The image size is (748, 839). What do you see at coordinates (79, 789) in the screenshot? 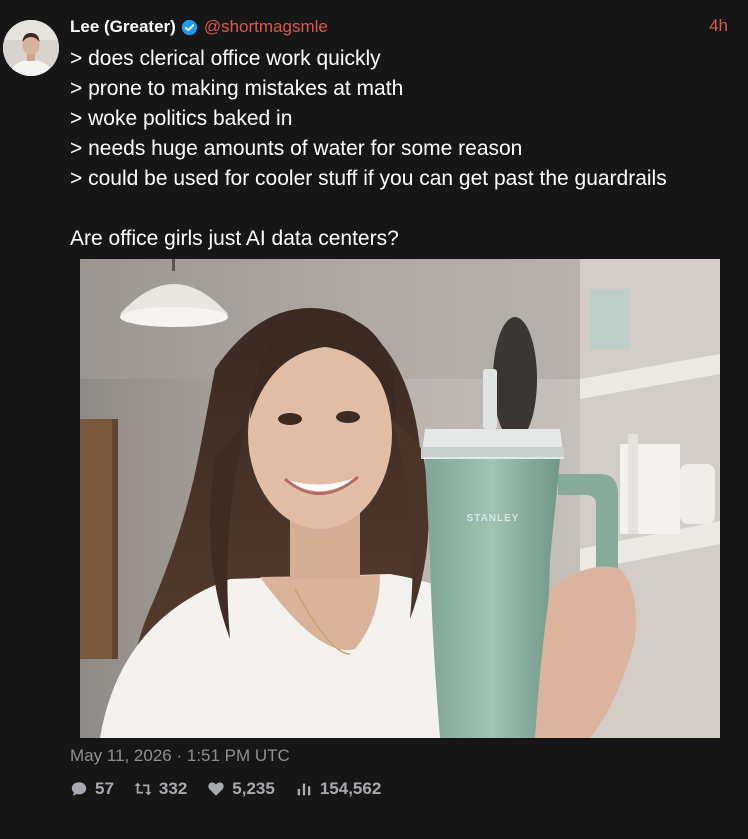
I see `reply-icon` at bounding box center [79, 789].